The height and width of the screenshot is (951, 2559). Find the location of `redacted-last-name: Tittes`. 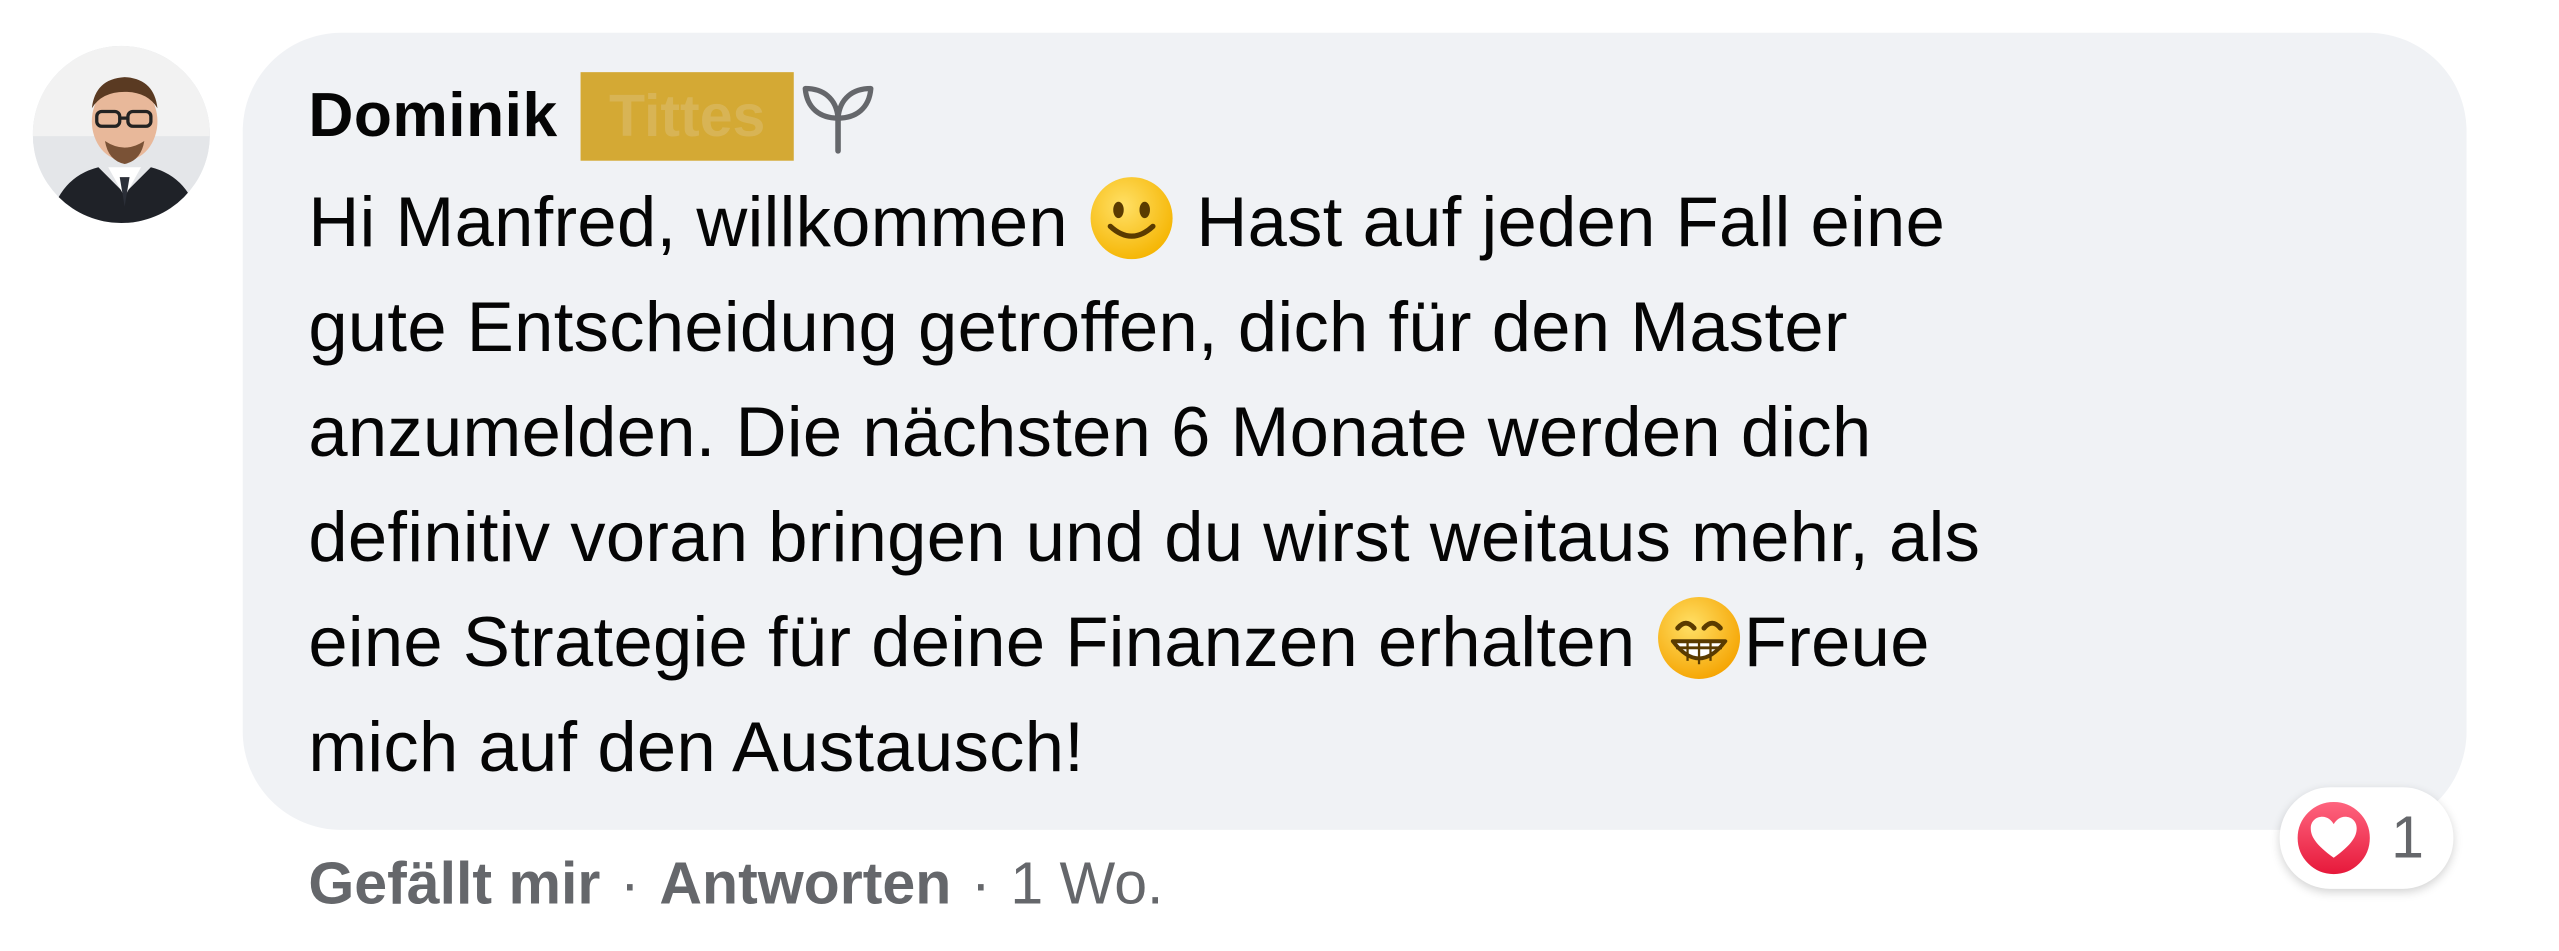

redacted-last-name: Tittes is located at coordinates (687, 116).